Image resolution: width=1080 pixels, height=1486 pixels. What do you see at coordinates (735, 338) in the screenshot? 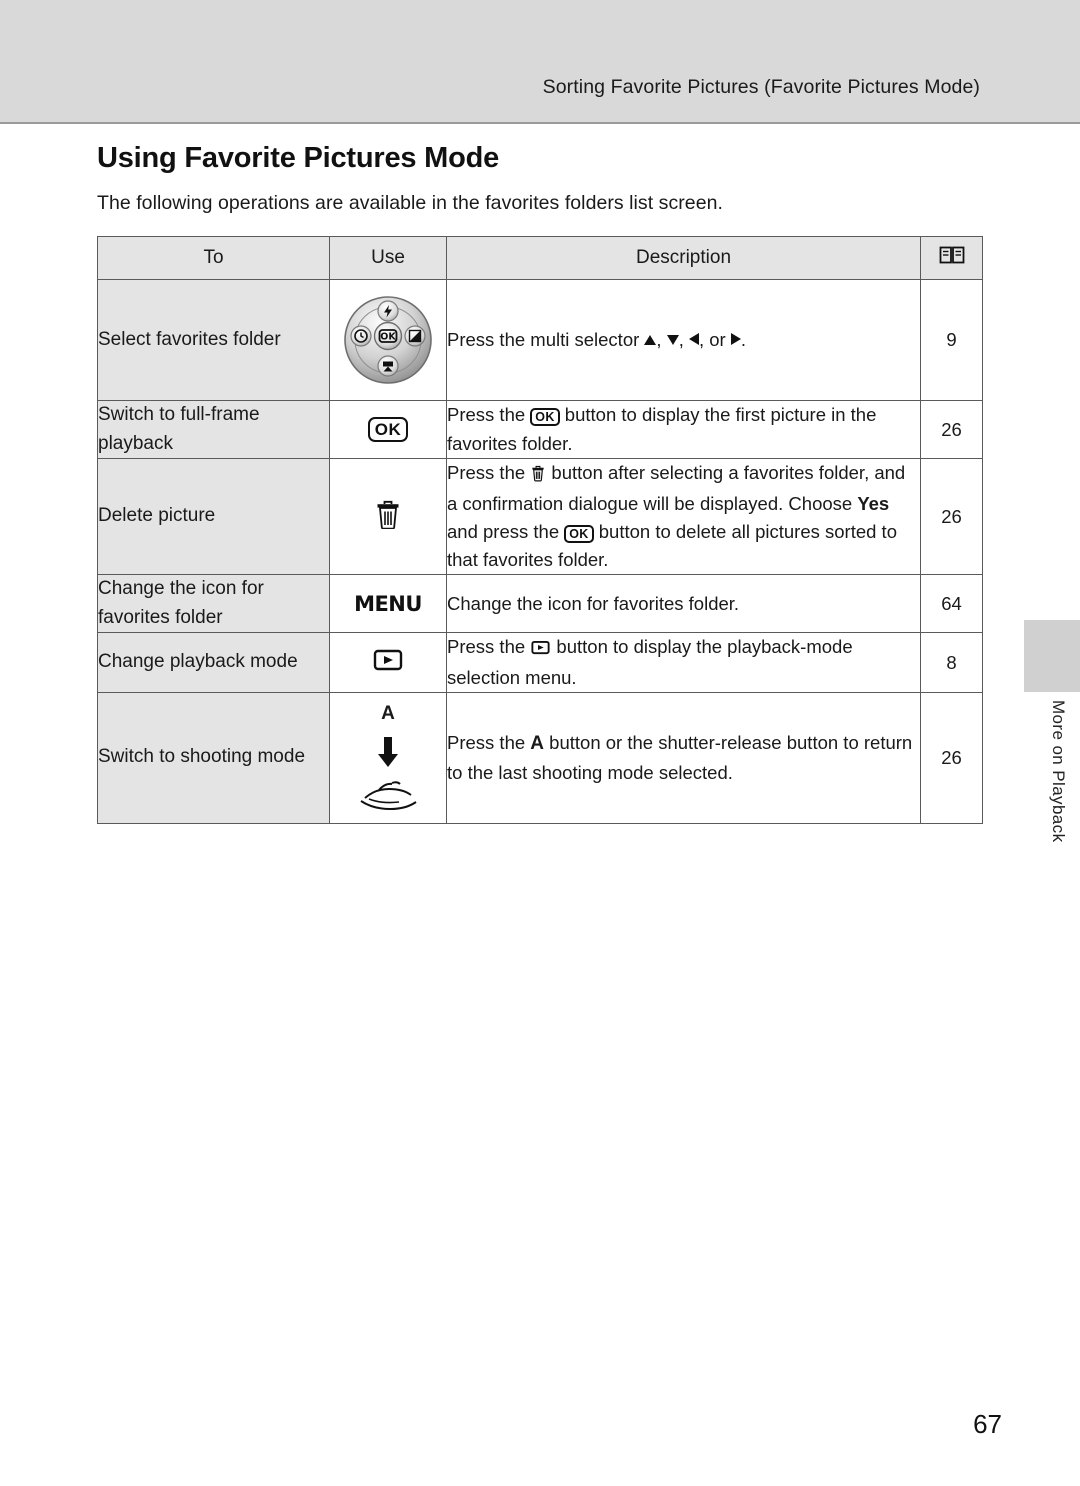
I see `arrow-right-icon` at bounding box center [735, 338].